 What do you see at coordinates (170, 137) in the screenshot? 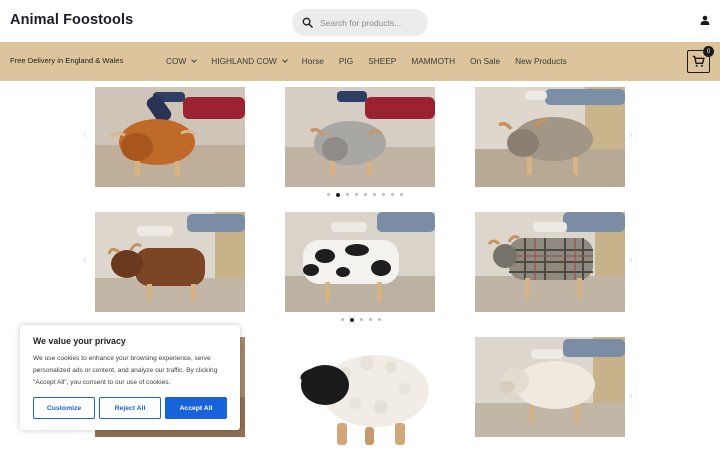
I see `product-image-highland-cow-ginger` at bounding box center [170, 137].